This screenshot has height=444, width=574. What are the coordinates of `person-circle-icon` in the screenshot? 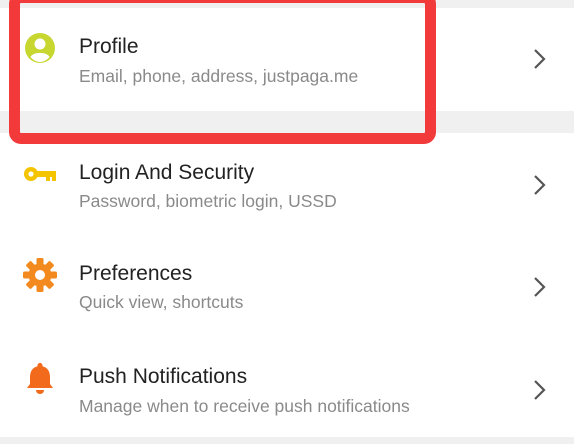 It's located at (40, 48).